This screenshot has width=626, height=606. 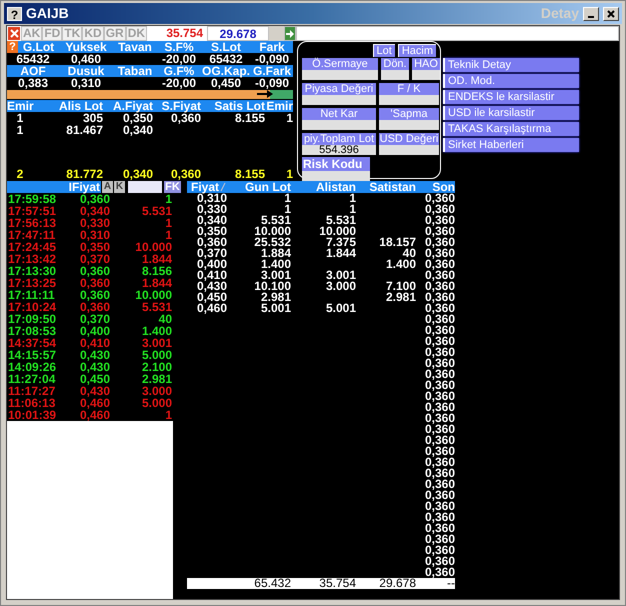 What do you see at coordinates (249, 174) in the screenshot?
I see `table-cell-text: 8.155` at bounding box center [249, 174].